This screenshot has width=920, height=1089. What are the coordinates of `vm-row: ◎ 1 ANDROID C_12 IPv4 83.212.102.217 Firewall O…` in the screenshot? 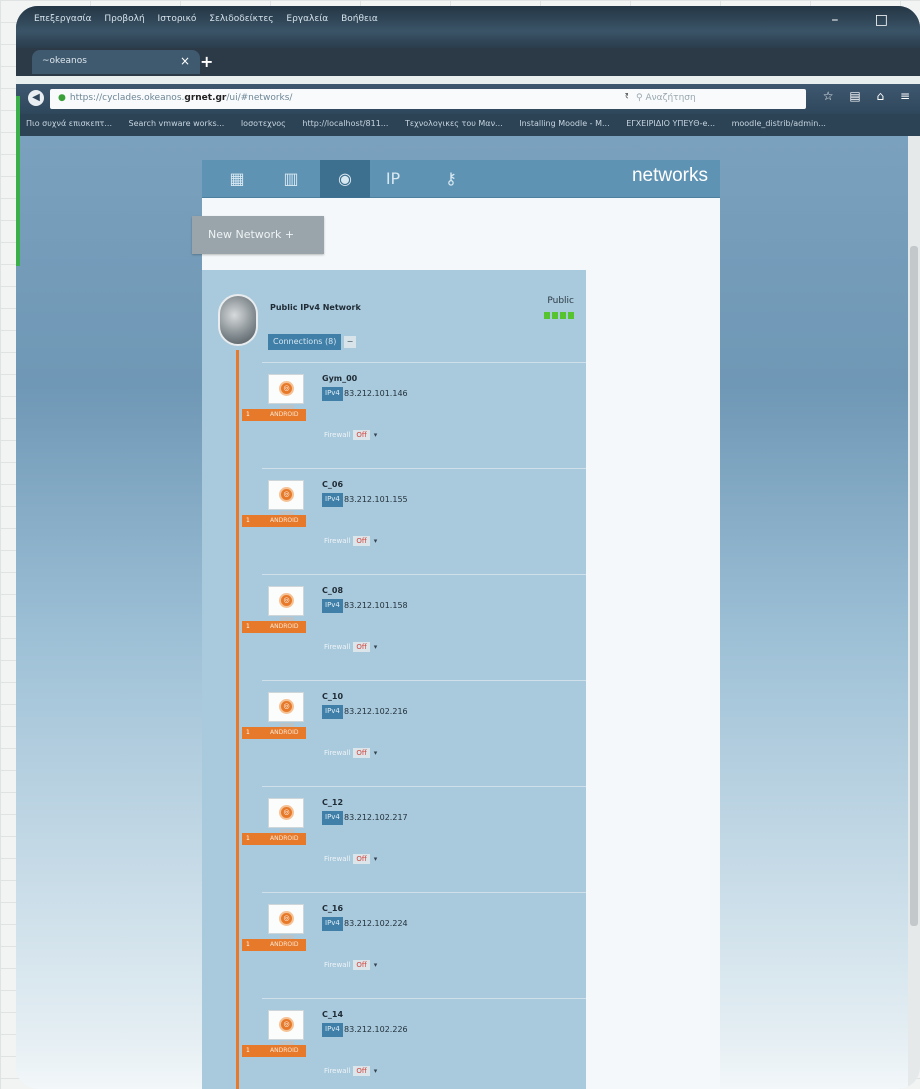 It's located at (414, 839).